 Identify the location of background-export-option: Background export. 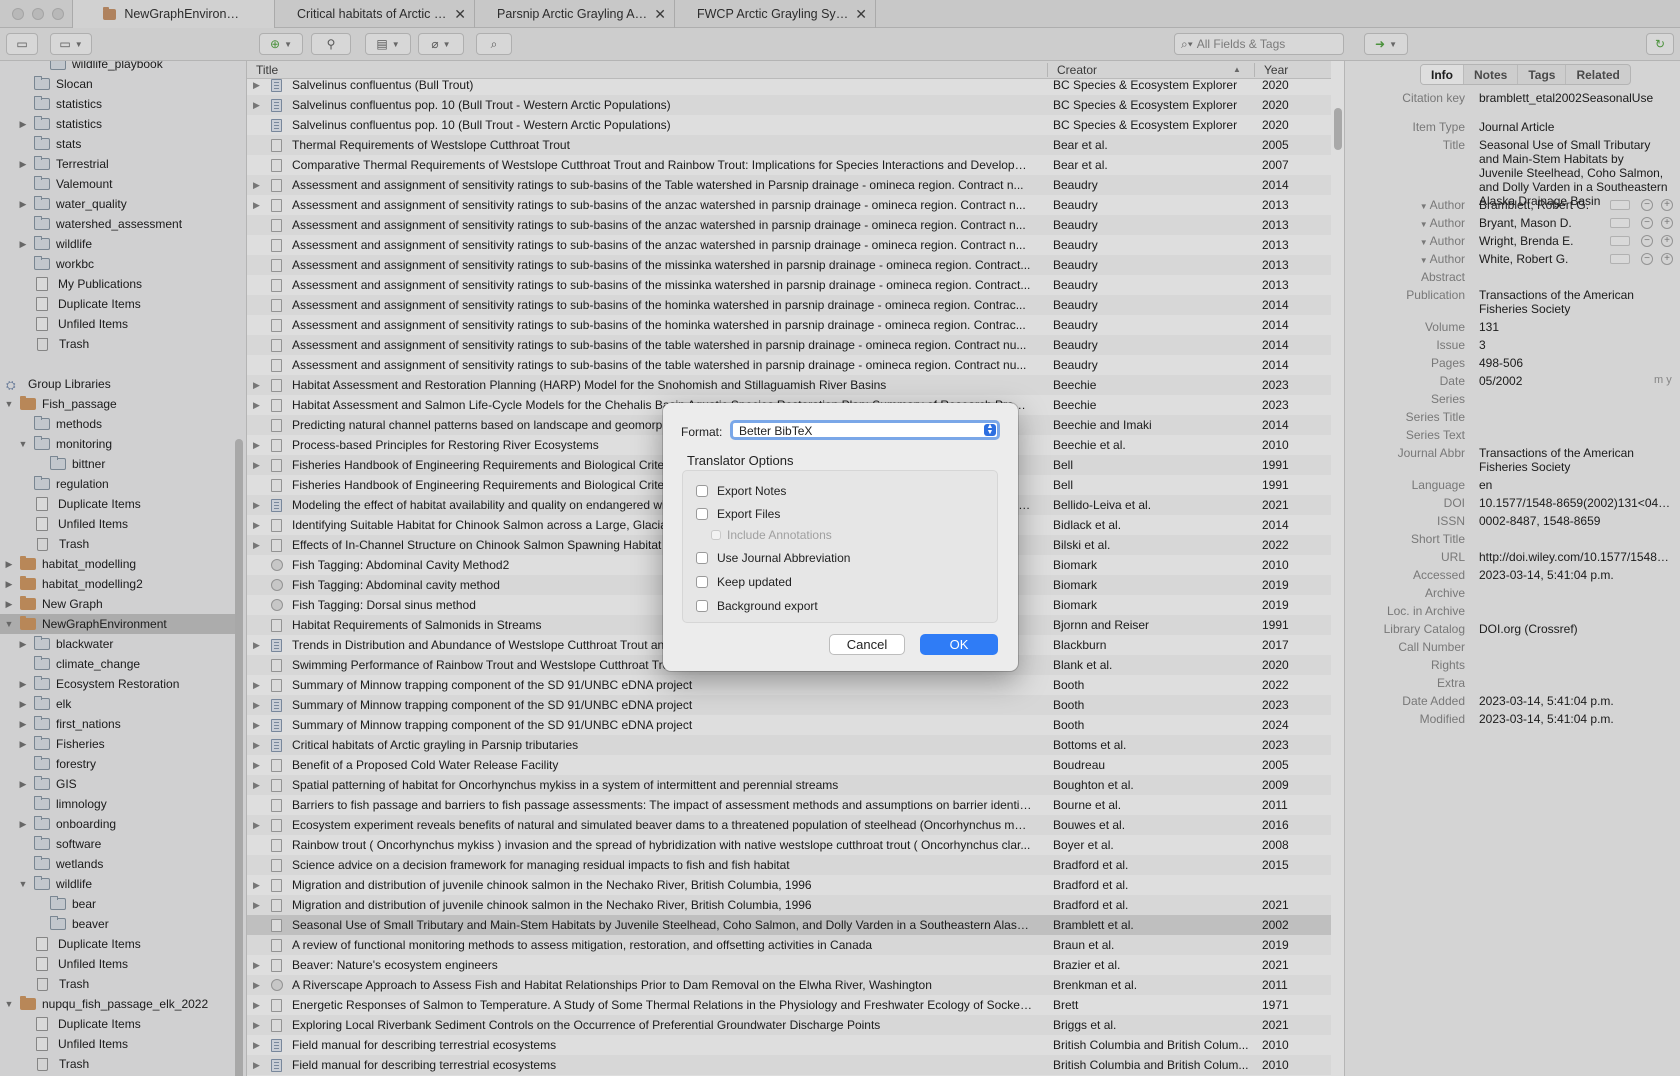
(757, 606).